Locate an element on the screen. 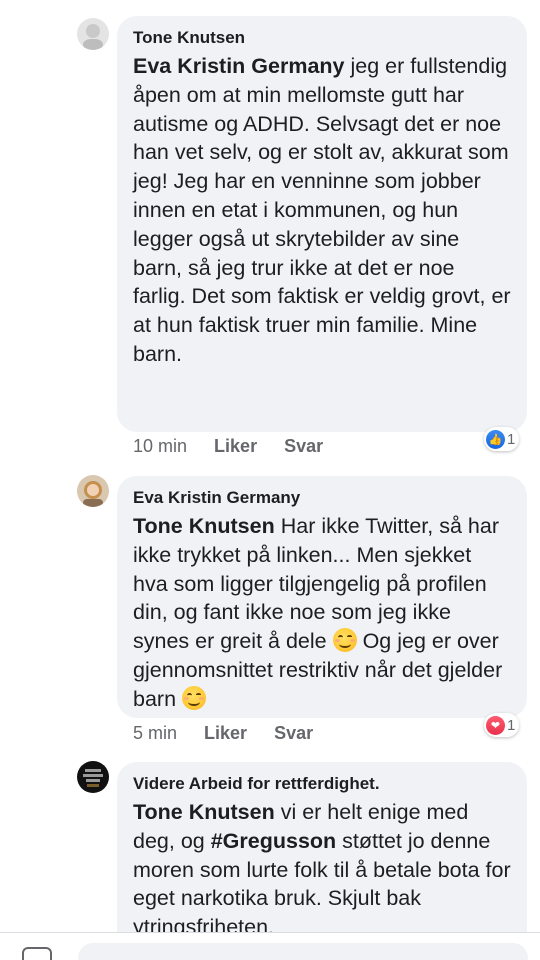 This screenshot has height=960, width=540. reaction-summary: 👍 1 is located at coordinates (502, 439).